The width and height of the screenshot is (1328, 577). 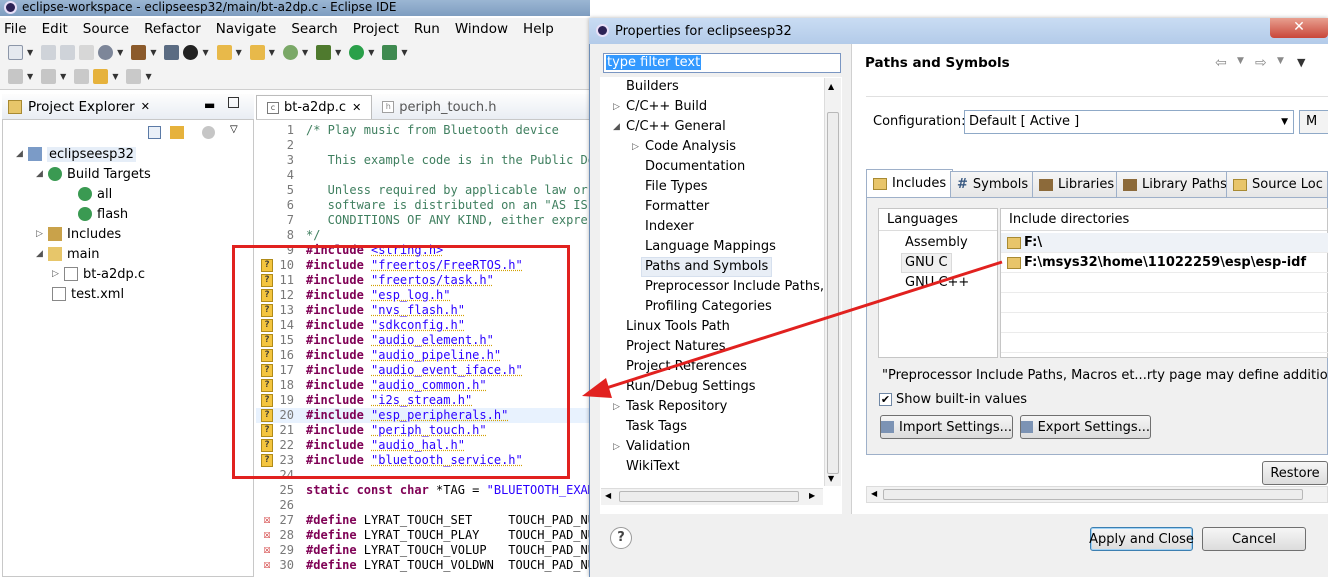 What do you see at coordinates (82, 294) in the screenshot?
I see `tree-item-test-xml: test.xml` at bounding box center [82, 294].